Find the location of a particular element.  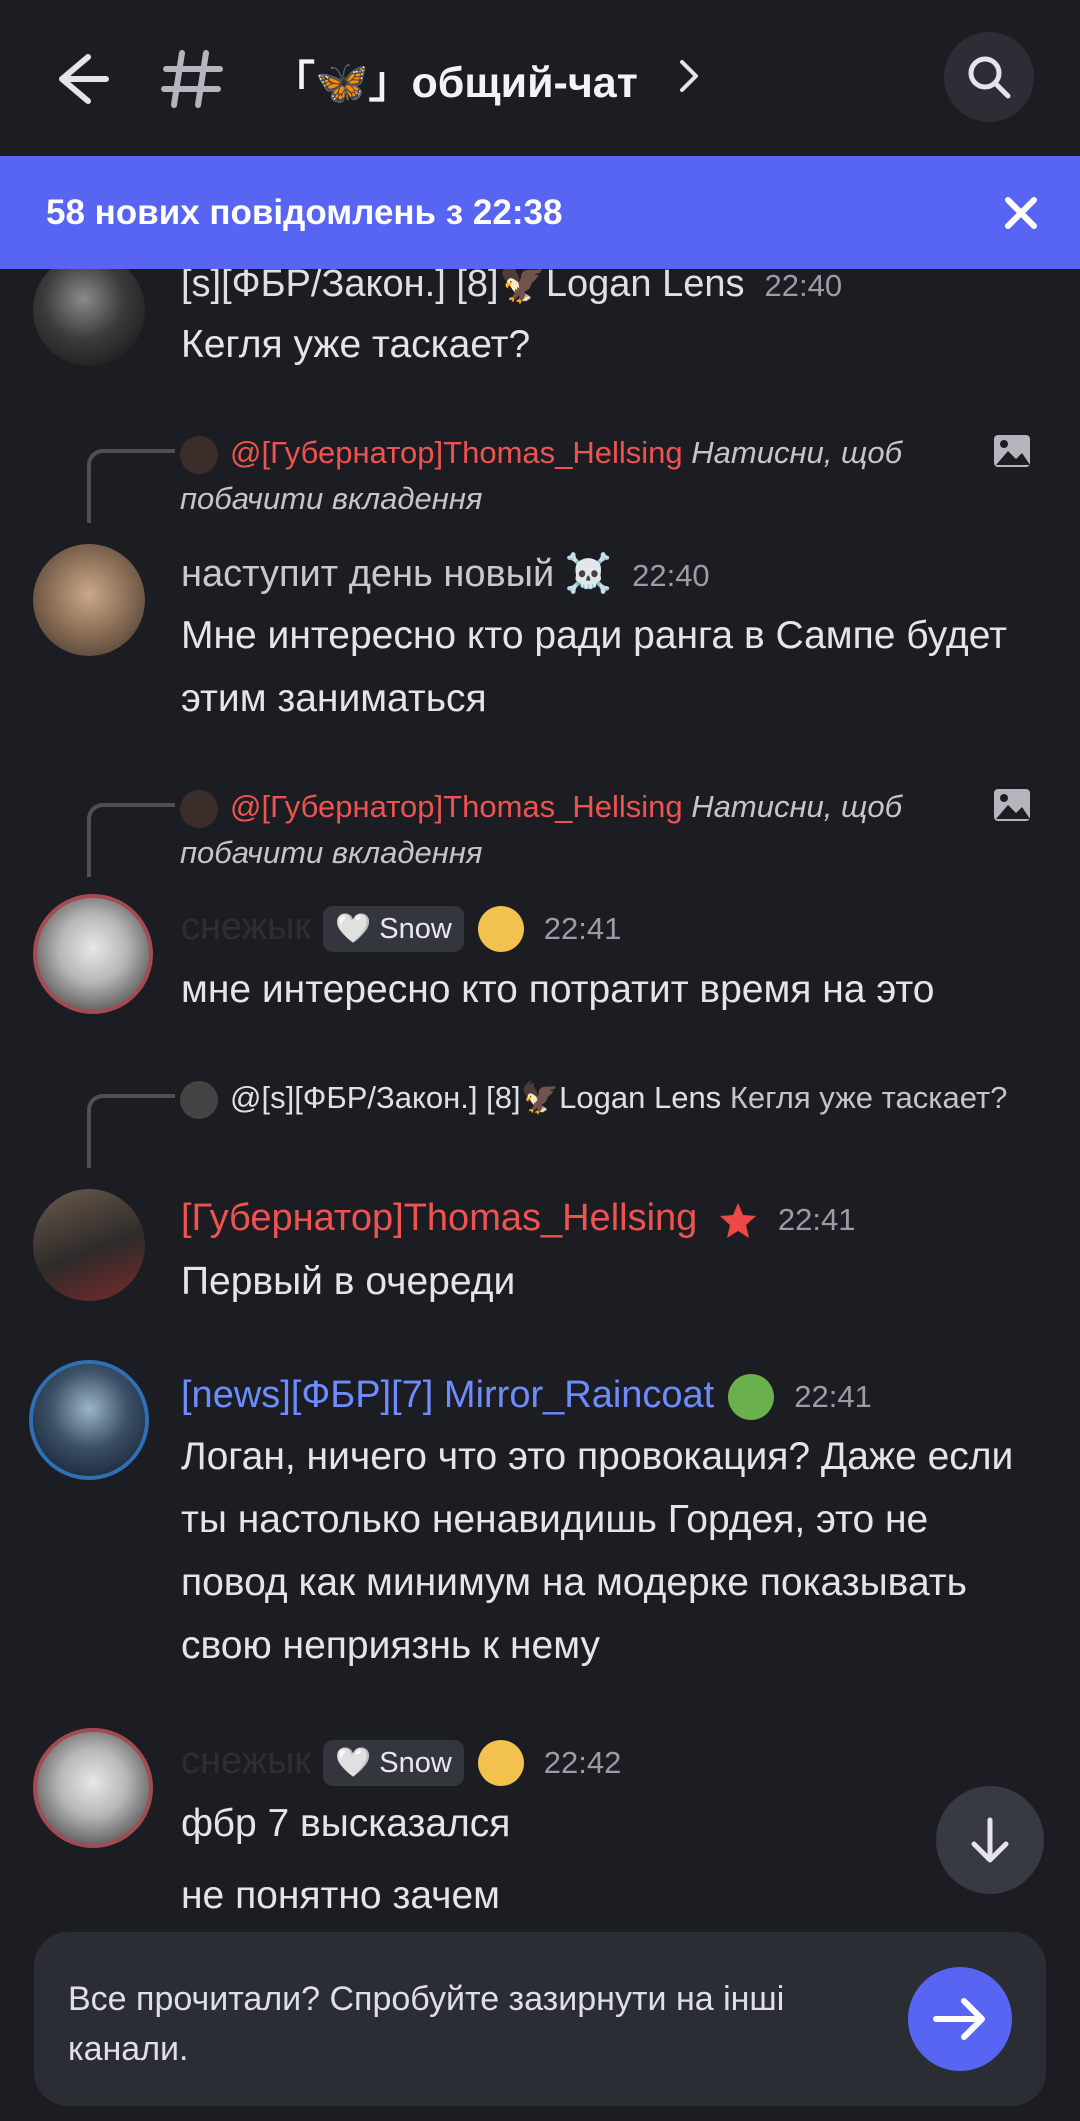

message-text: Первый в очереди is located at coordinates (348, 1281).